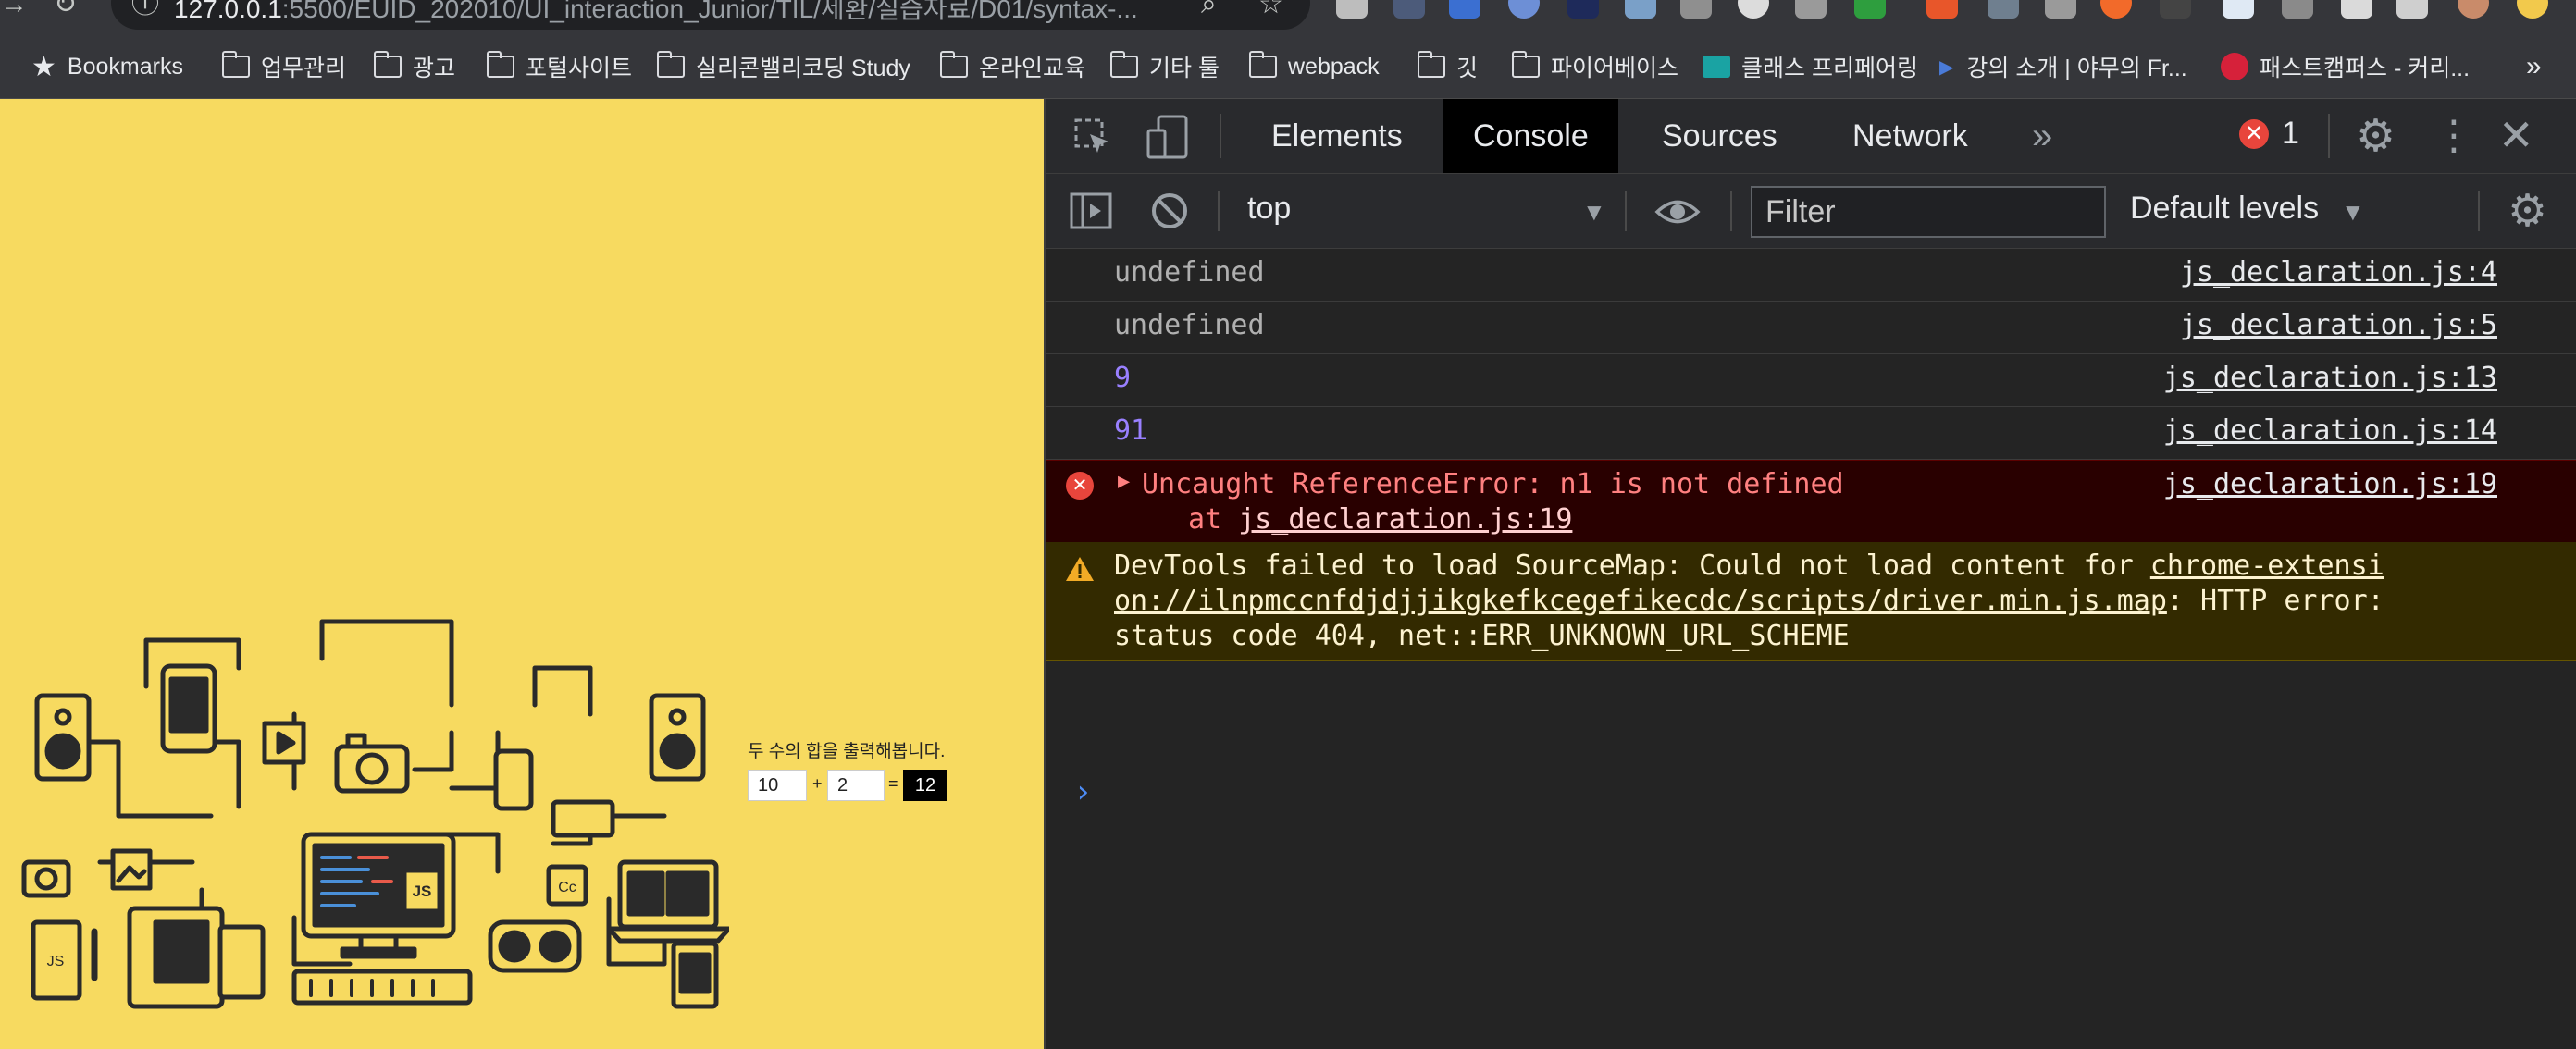 This screenshot has height=1049, width=2576. I want to click on bookmark-folder: 업무관리, so click(284, 66).